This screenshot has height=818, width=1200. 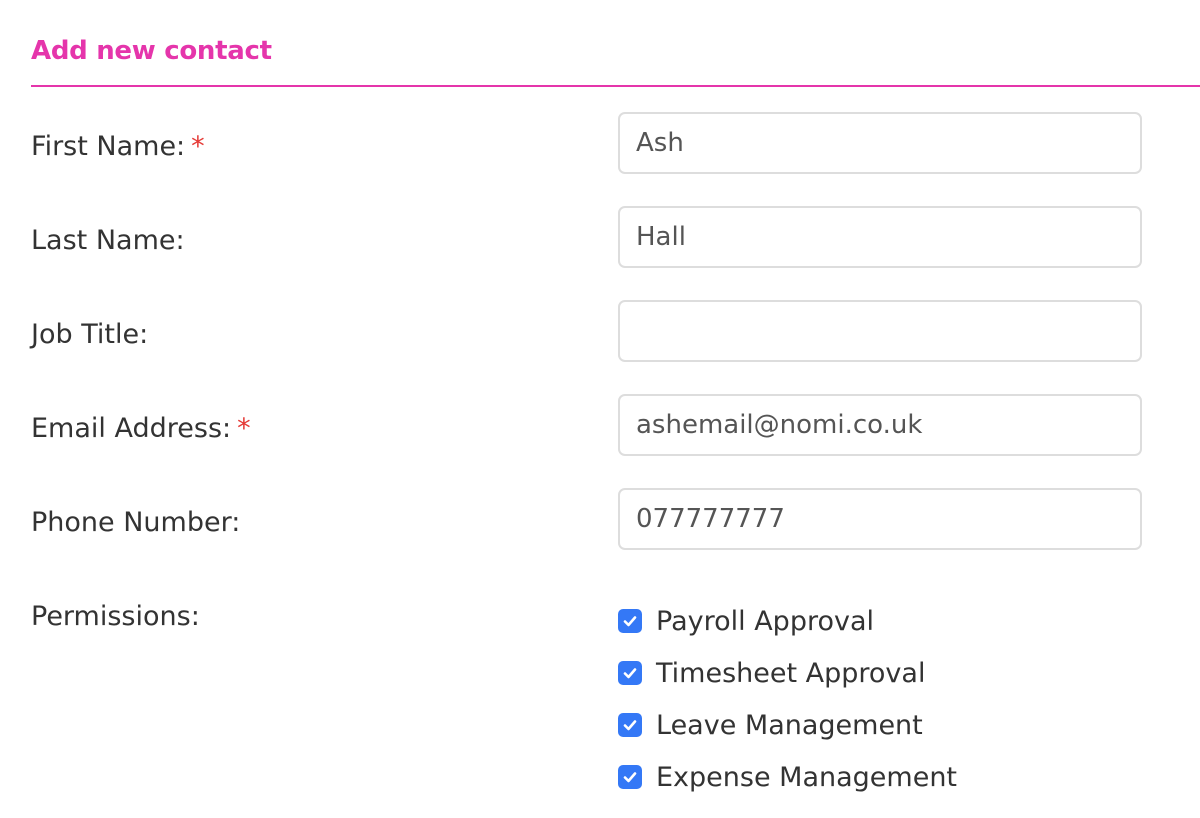 I want to click on permission-leave-management: Leave Management, so click(x=787, y=725).